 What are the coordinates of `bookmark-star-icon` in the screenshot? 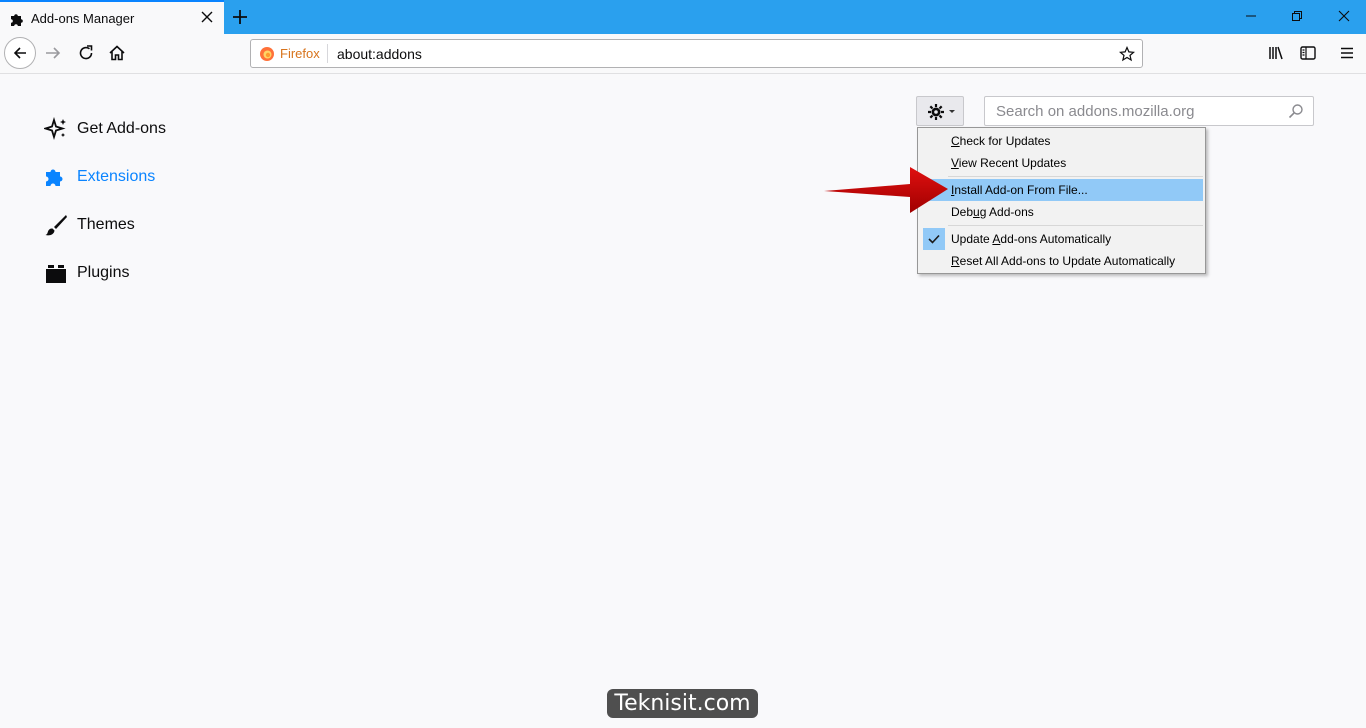 It's located at (1127, 54).